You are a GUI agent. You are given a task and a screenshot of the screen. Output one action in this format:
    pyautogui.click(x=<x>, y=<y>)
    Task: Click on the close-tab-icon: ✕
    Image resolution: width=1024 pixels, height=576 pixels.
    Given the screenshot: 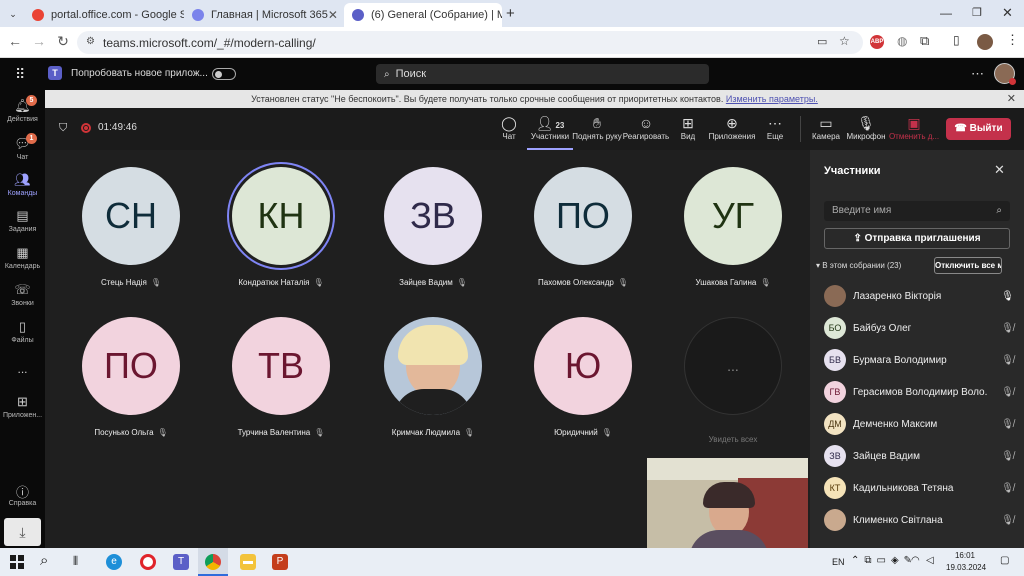 What is the action you would take?
    pyautogui.click(x=333, y=15)
    